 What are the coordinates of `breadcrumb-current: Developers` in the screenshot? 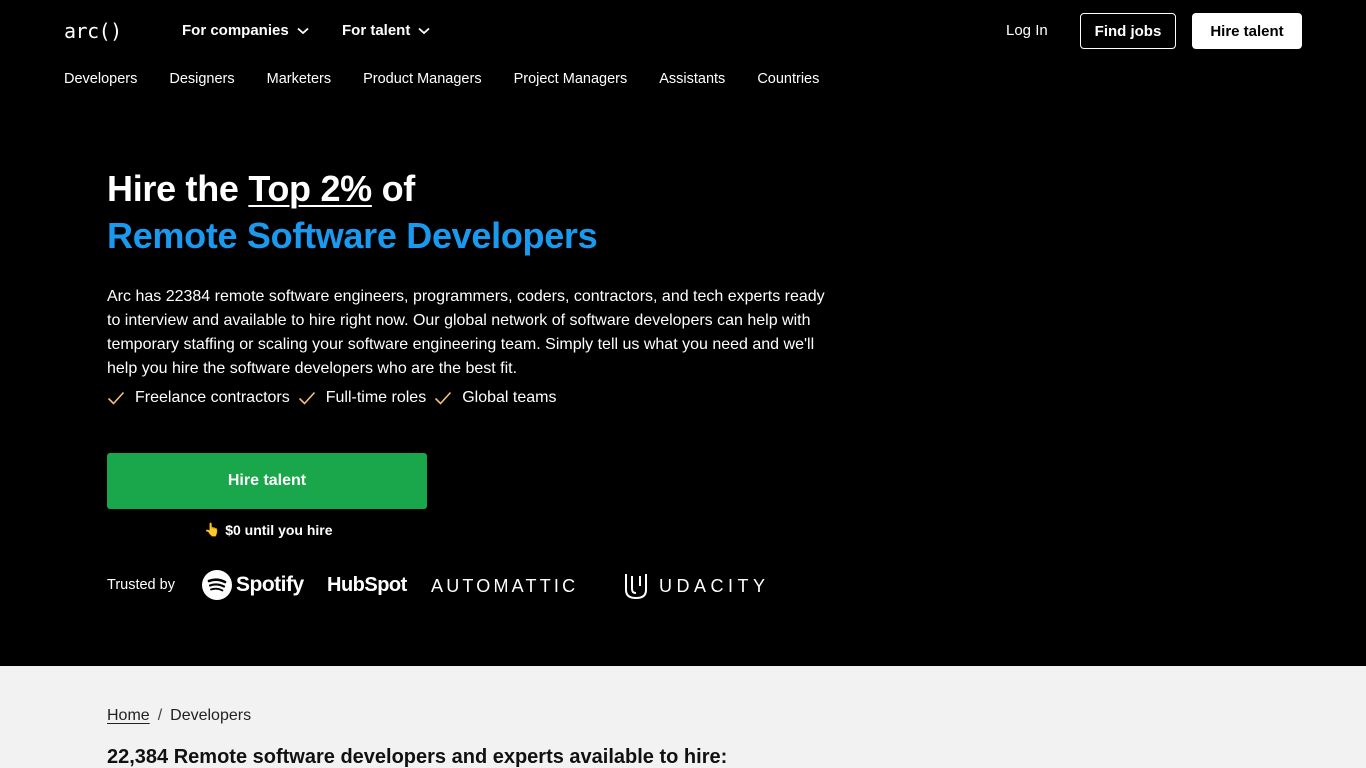 It's located at (211, 715).